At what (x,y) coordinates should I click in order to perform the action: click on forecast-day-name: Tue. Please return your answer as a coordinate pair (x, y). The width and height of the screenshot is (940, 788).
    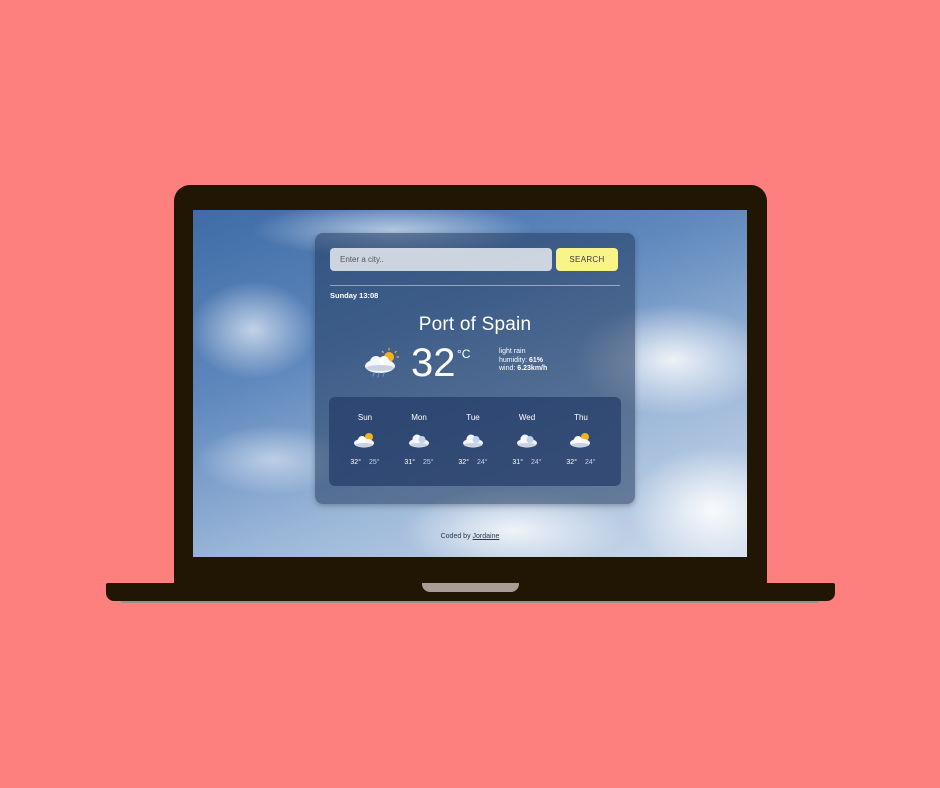
    Looking at the image, I should click on (473, 417).